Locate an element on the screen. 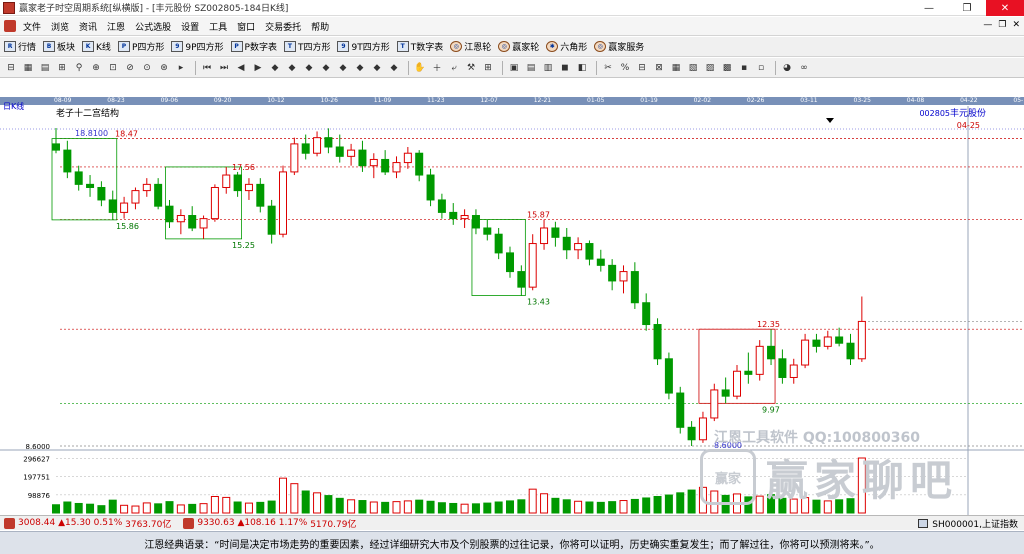  drawing-tool-icon-25: ✋ is located at coordinates (420, 68).